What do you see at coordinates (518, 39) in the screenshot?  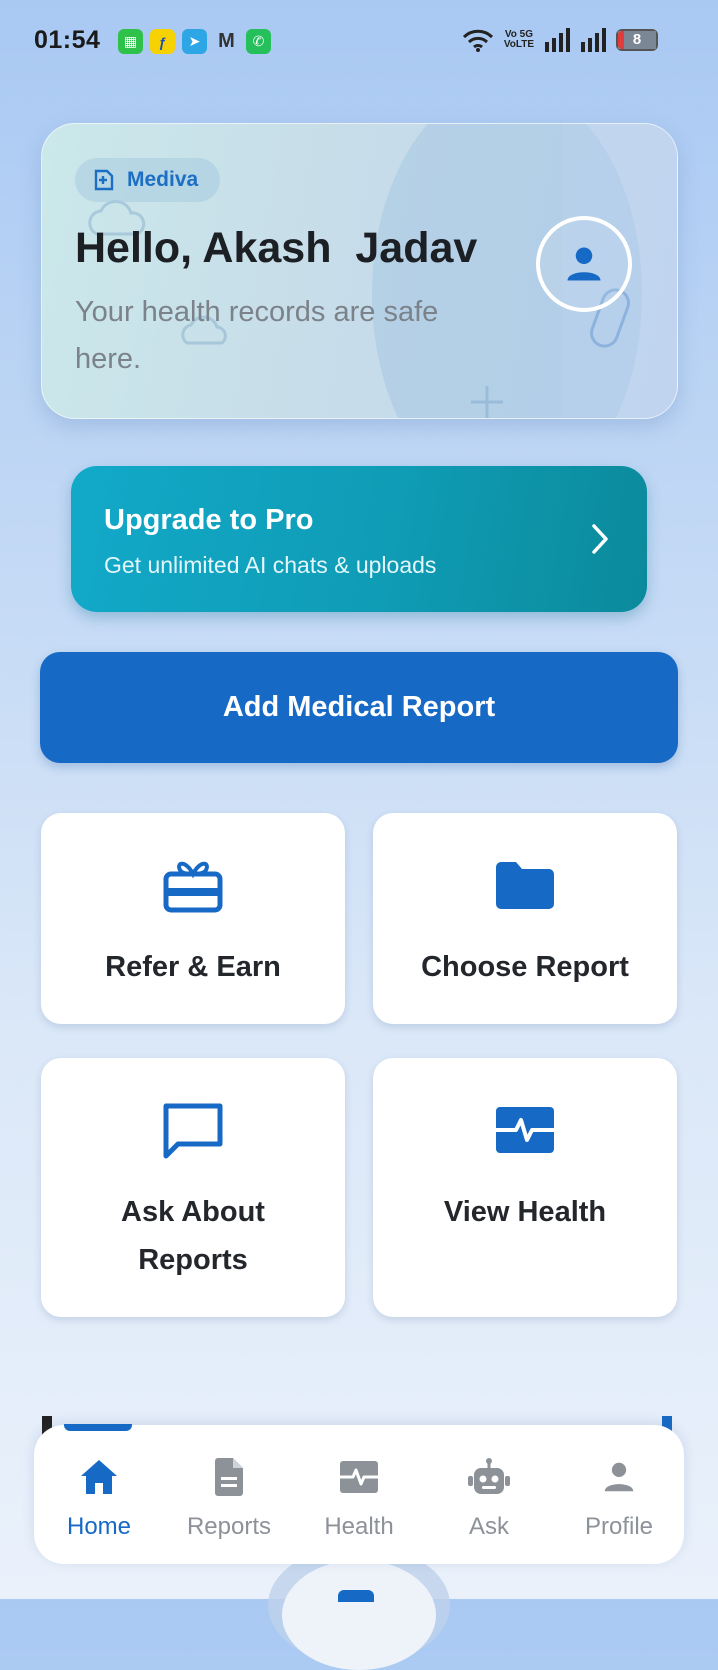 I see `network-type: Vo 5G VoLTE` at bounding box center [518, 39].